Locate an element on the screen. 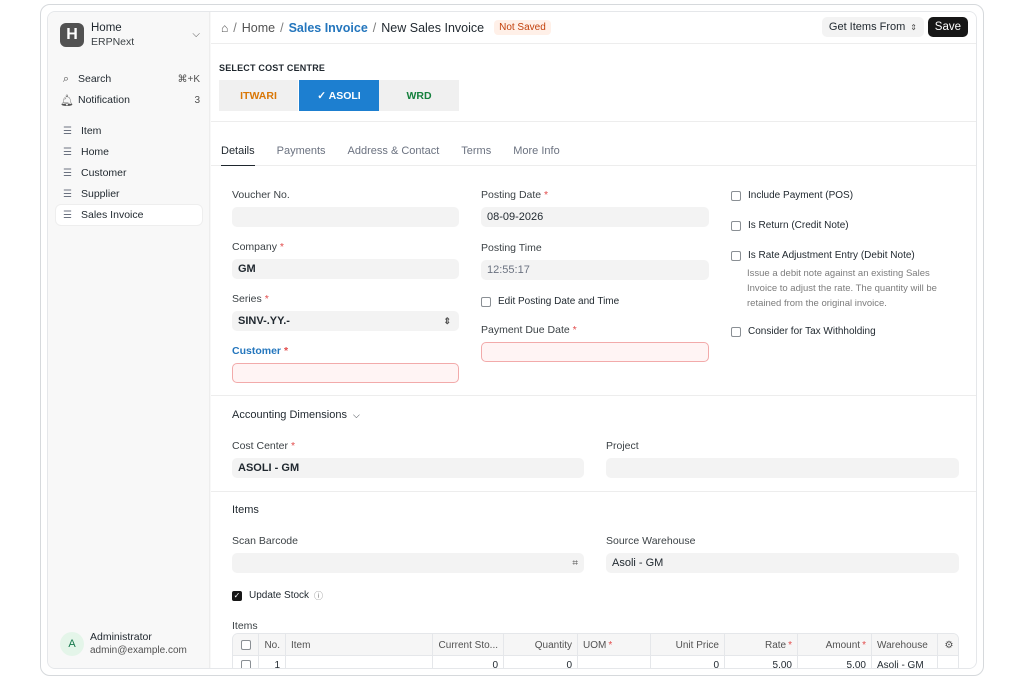 The image size is (1024, 680). company-label: Company * is located at coordinates (258, 247).